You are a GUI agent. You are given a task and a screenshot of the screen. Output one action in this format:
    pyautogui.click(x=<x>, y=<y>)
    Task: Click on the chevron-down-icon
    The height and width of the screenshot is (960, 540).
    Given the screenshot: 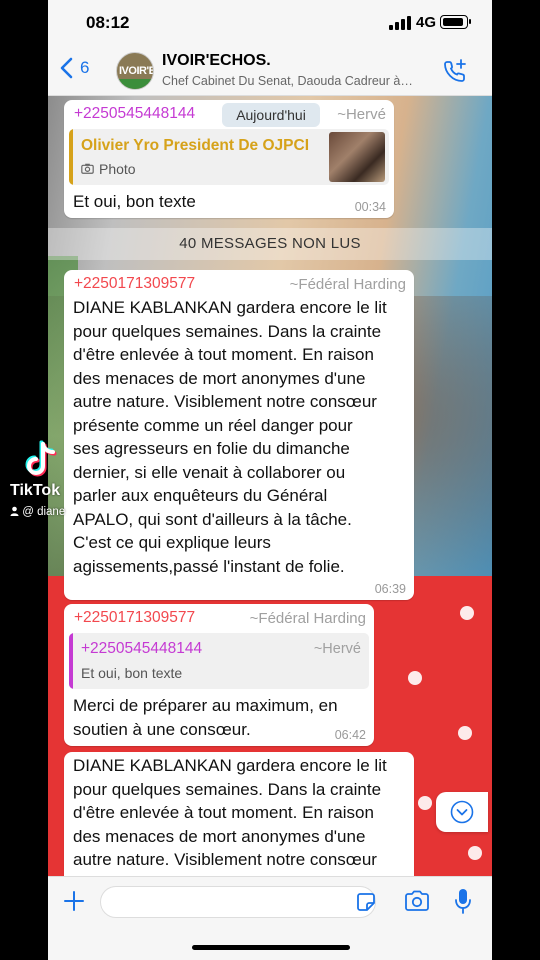 What is the action you would take?
    pyautogui.click(x=462, y=812)
    